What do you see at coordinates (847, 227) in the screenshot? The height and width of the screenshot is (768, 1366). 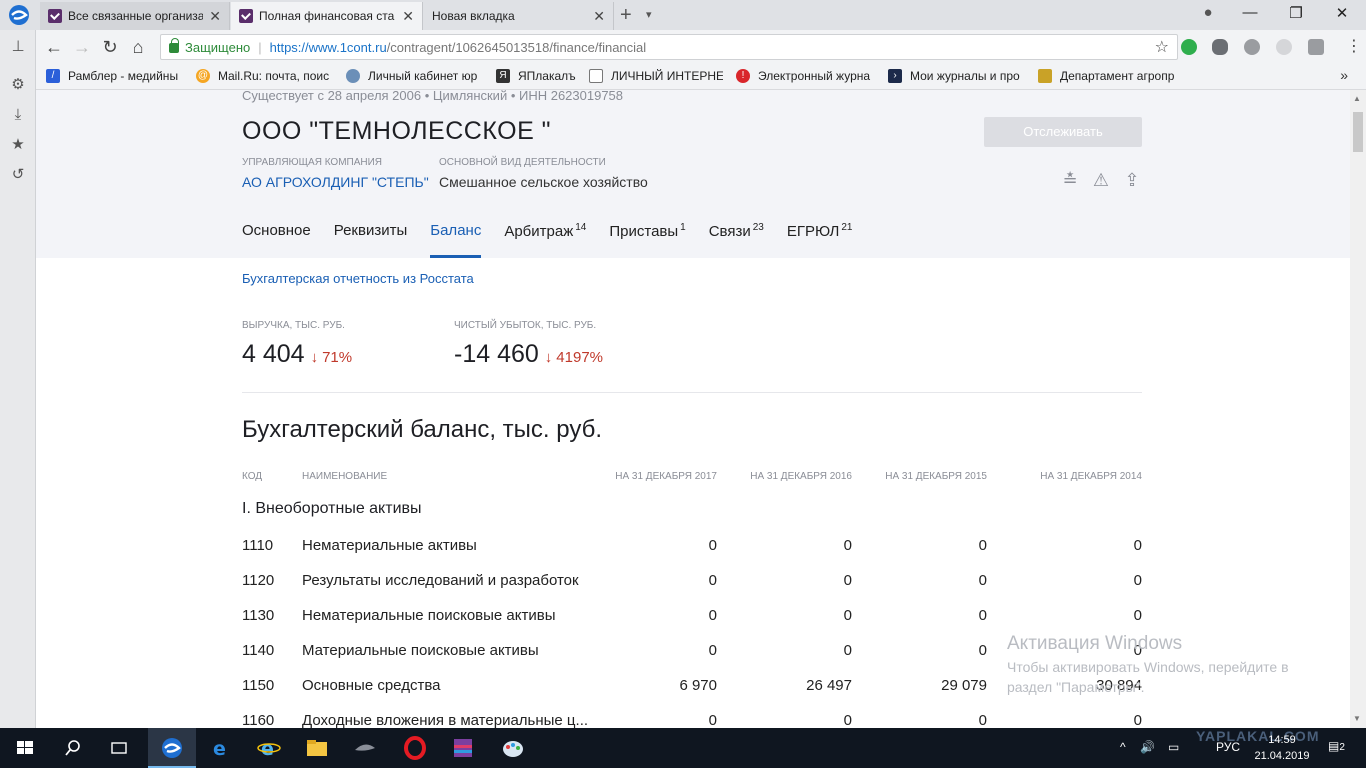 I see `tab-count-badge: 21` at bounding box center [847, 227].